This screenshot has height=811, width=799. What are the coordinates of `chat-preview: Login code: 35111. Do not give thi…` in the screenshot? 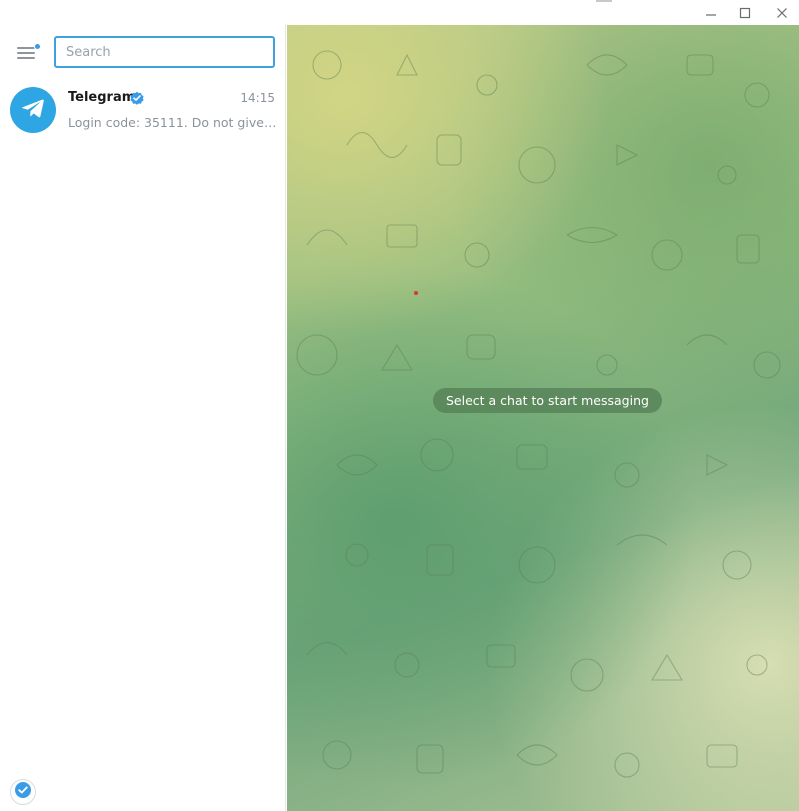 It's located at (173, 122).